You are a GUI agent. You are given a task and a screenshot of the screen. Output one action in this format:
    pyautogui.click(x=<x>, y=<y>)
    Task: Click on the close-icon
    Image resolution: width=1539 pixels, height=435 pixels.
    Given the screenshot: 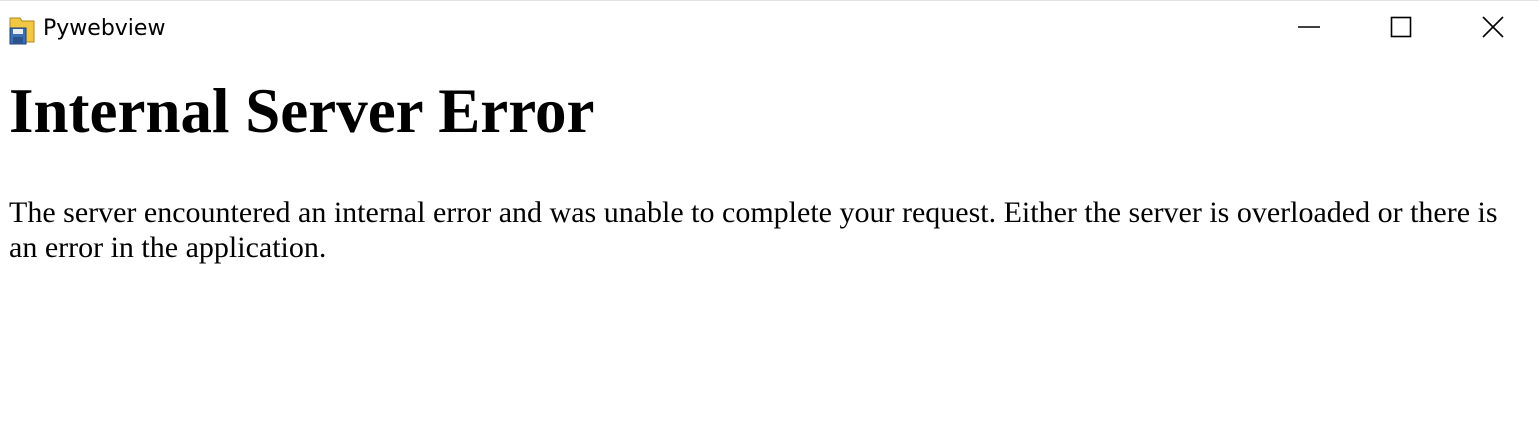 What is the action you would take?
    pyautogui.click(x=1493, y=29)
    